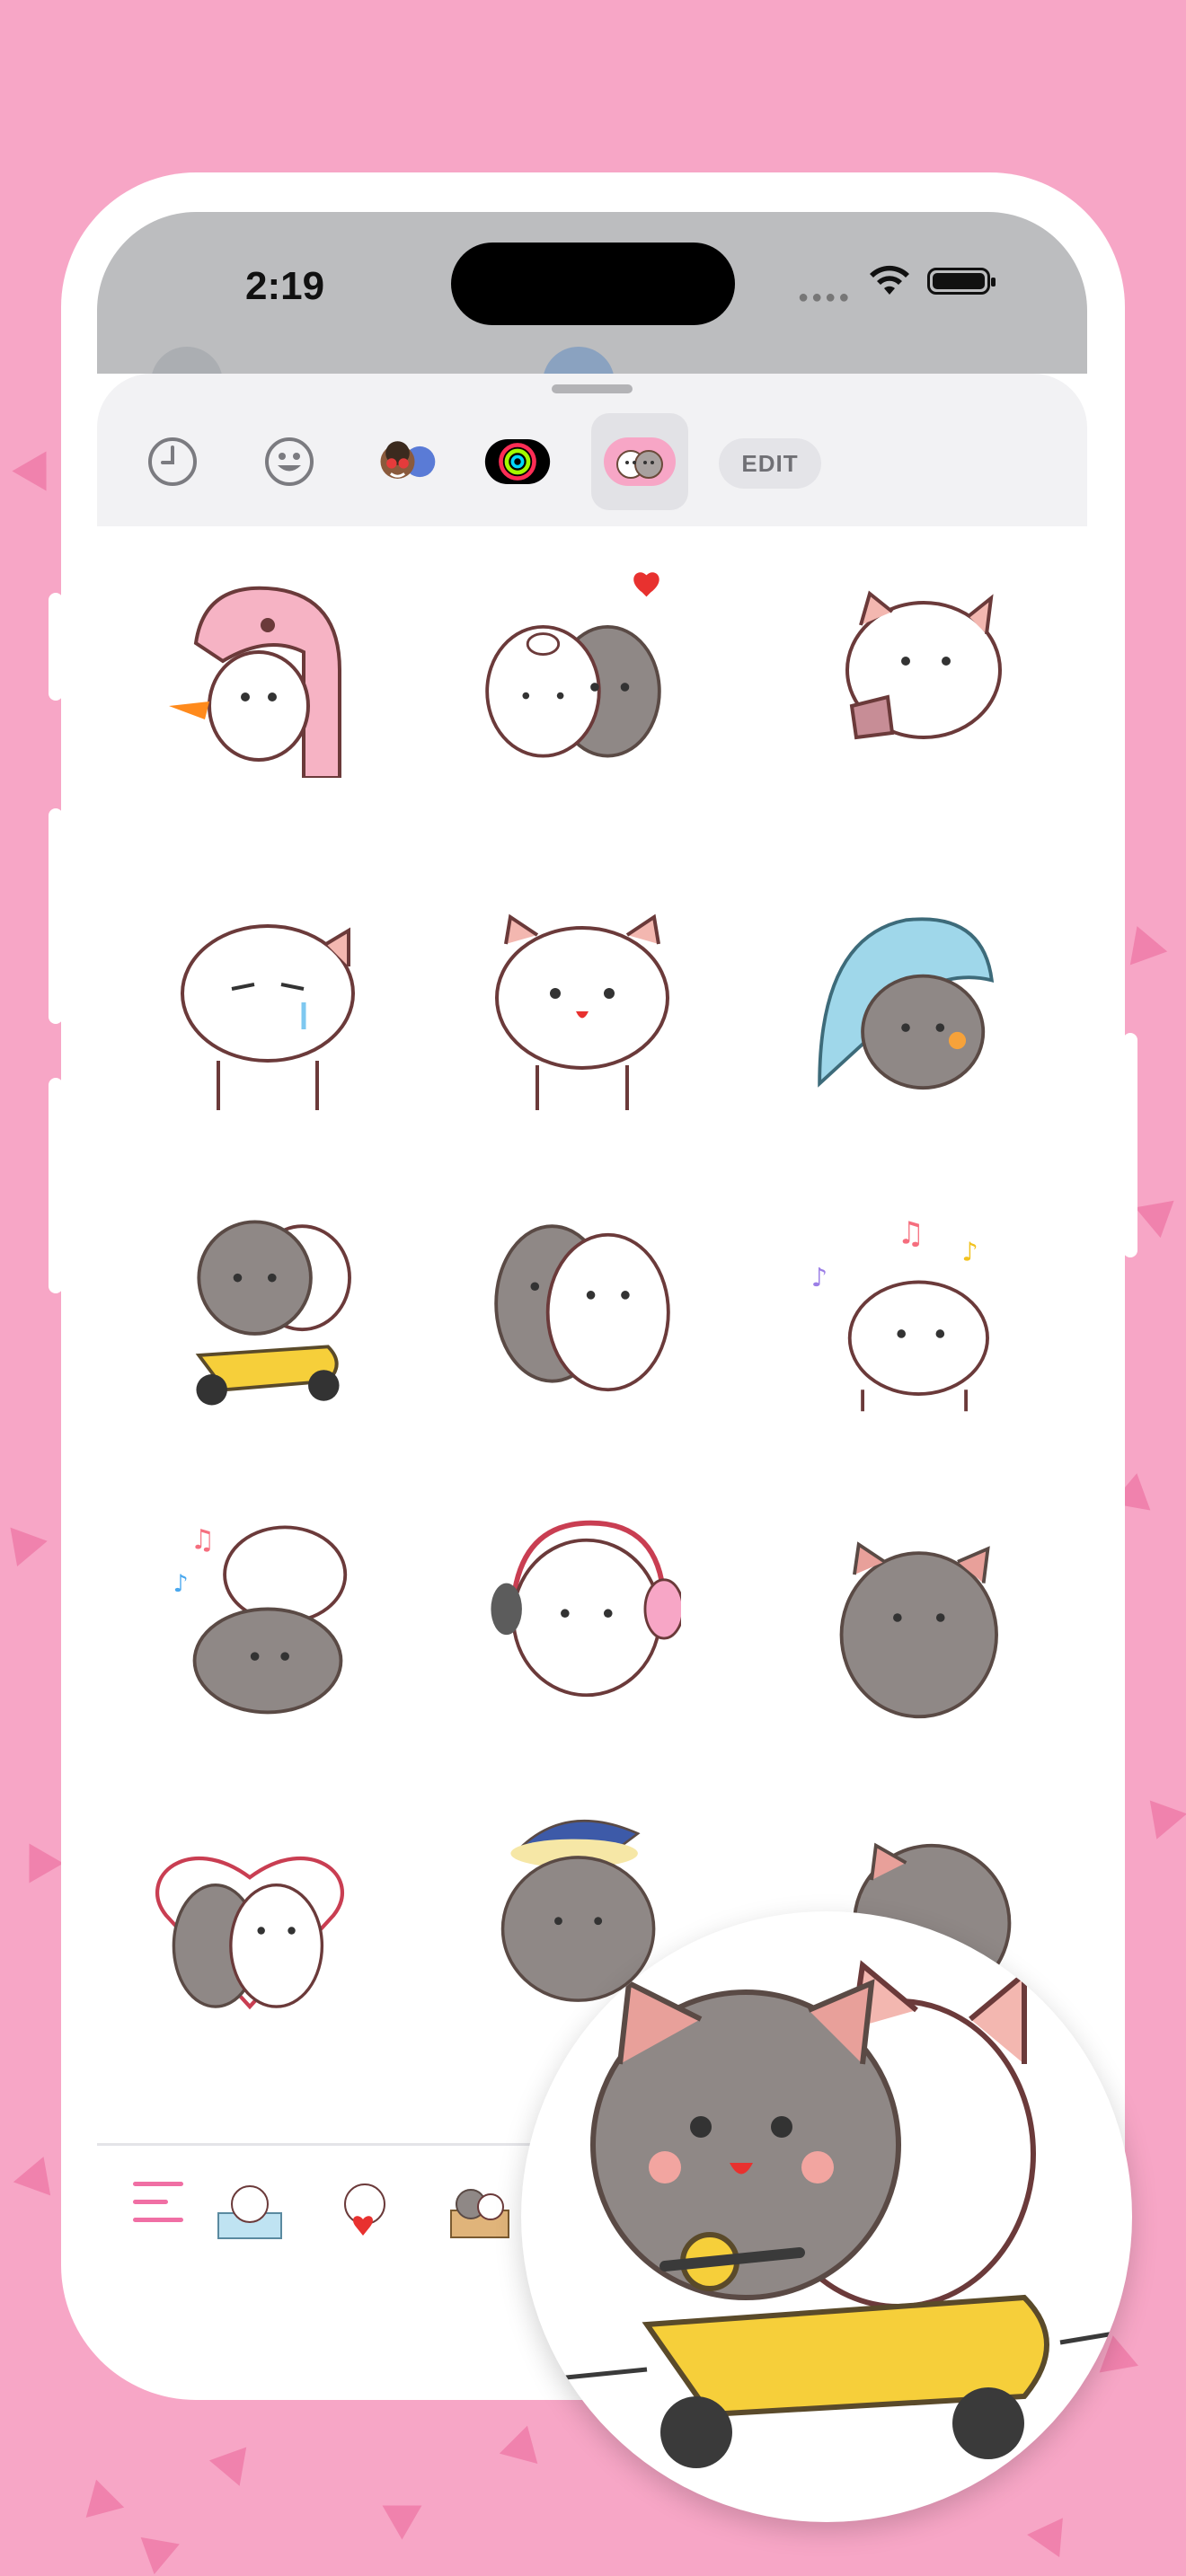  What do you see at coordinates (835, 2214) in the screenshot?
I see `cats-riding-scooter-enlarged-icon` at bounding box center [835, 2214].